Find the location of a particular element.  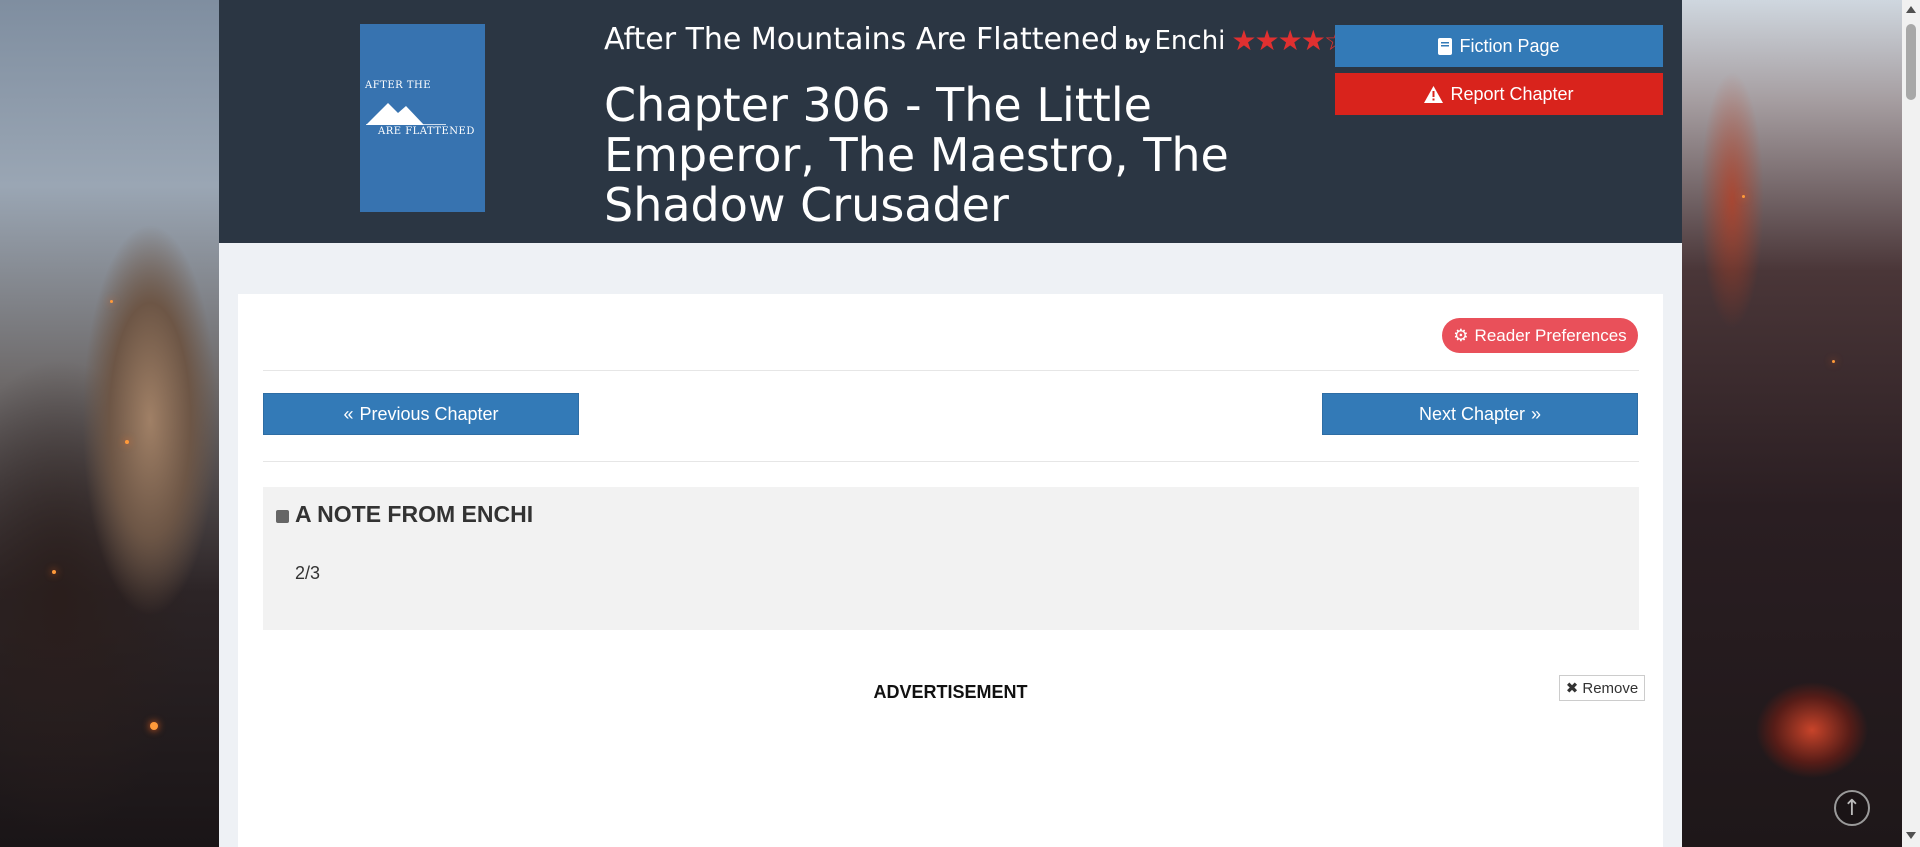

advertisement-label: ADVERTISEMENT is located at coordinates (950, 692).